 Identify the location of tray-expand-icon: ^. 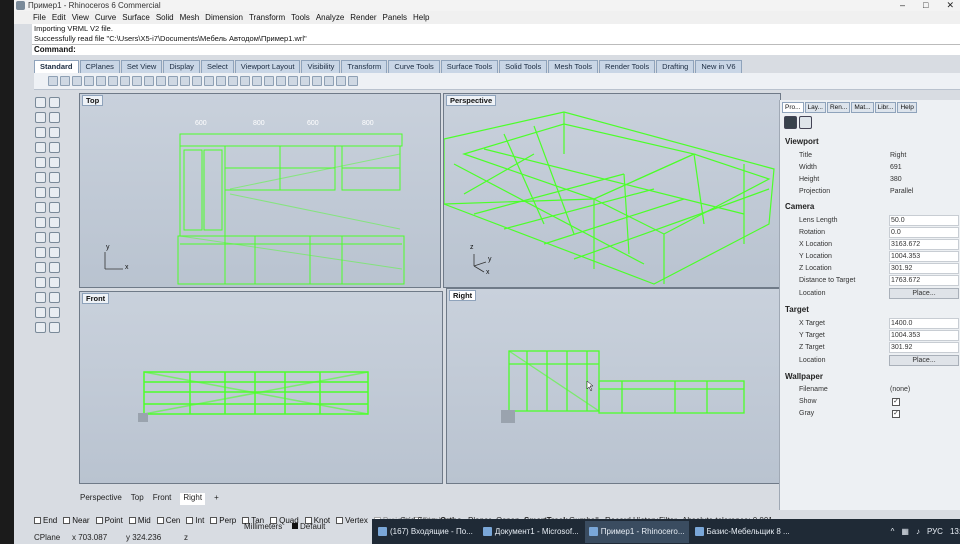
(893, 531).